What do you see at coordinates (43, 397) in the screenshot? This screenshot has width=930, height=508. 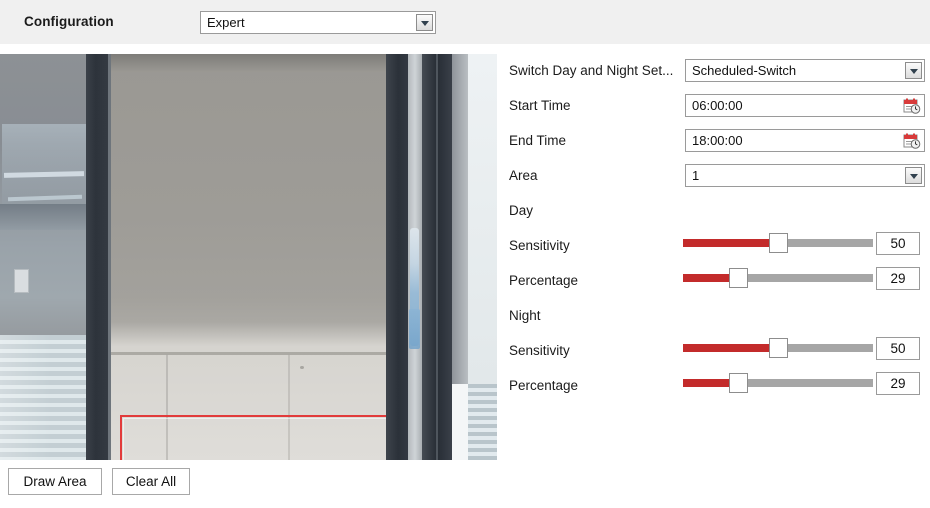 I see `blinds-sheen` at bounding box center [43, 397].